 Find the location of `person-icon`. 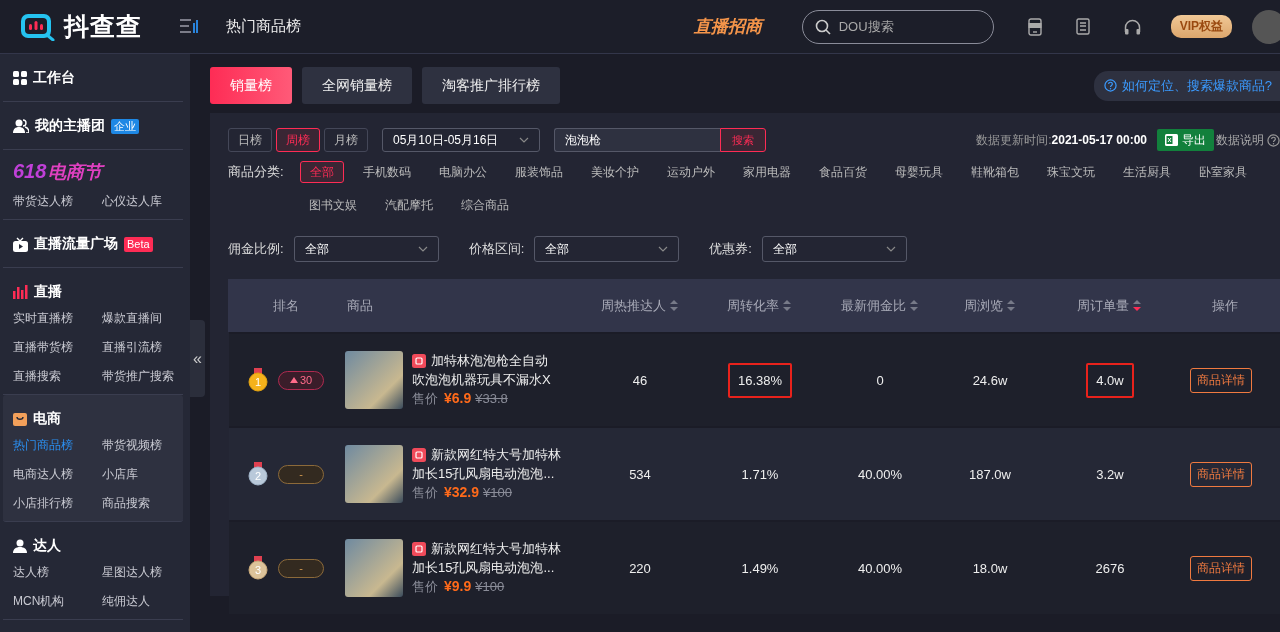

person-icon is located at coordinates (20, 546).